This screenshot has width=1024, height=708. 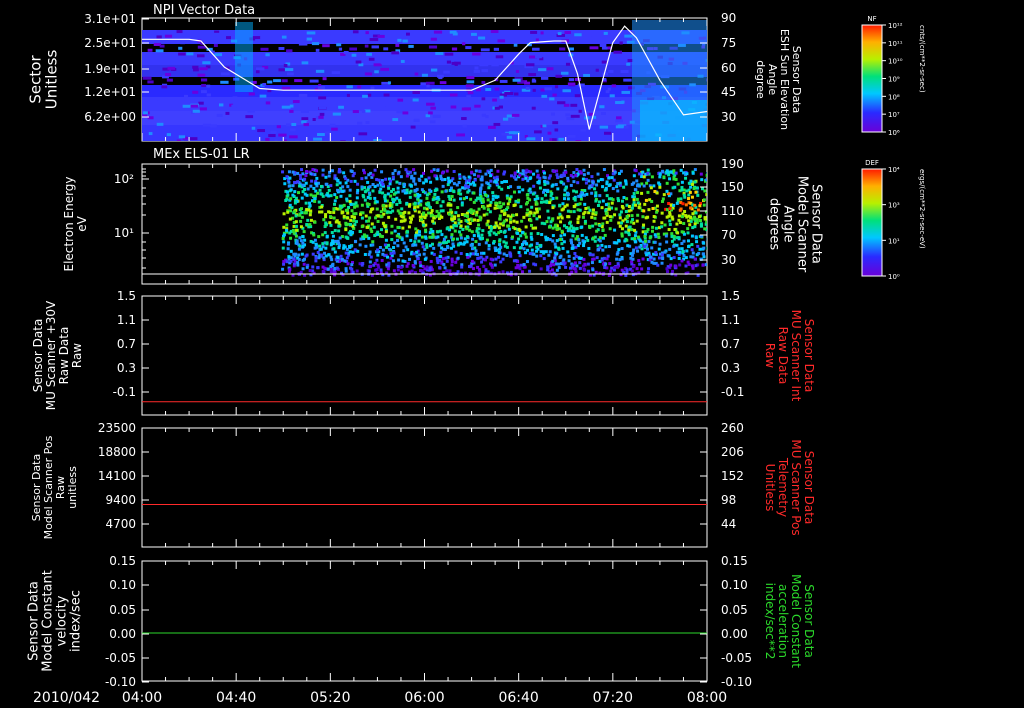 What do you see at coordinates (760, 79) in the screenshot?
I see `y-right-axis-label: degree` at bounding box center [760, 79].